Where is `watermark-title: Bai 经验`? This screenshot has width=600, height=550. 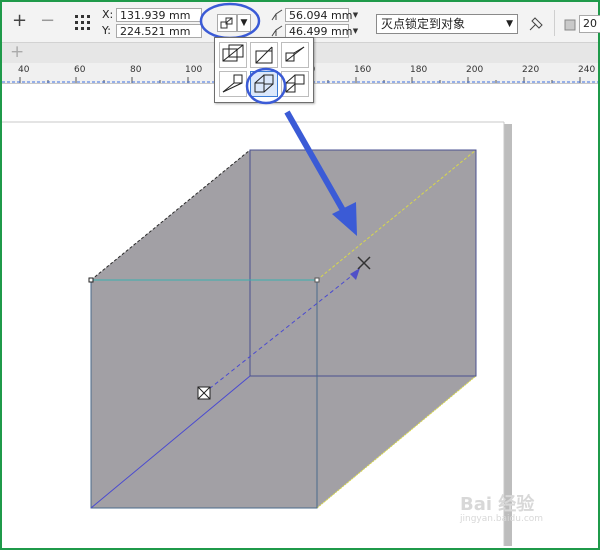
watermark-title: Bai 经验 is located at coordinates (497, 504).